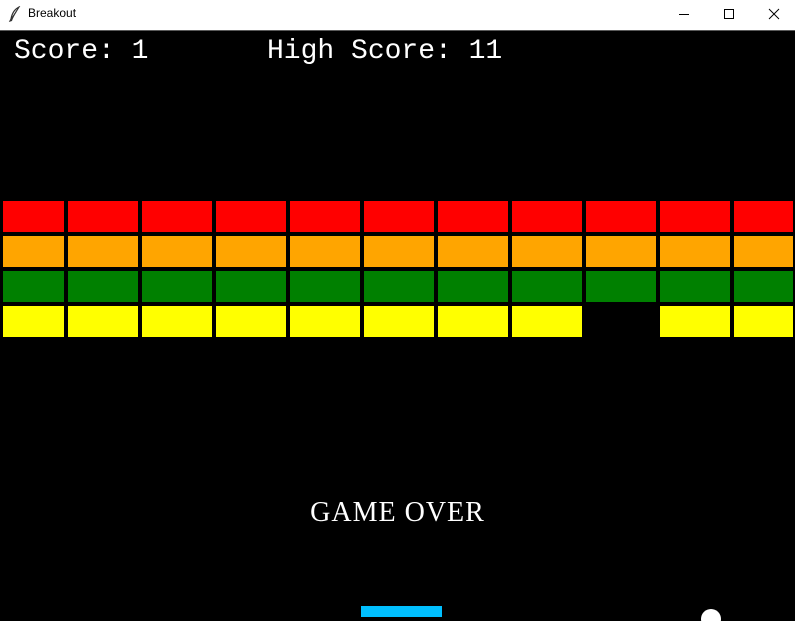  What do you see at coordinates (397, 512) in the screenshot?
I see `game-over-message: GAME OVER` at bounding box center [397, 512].